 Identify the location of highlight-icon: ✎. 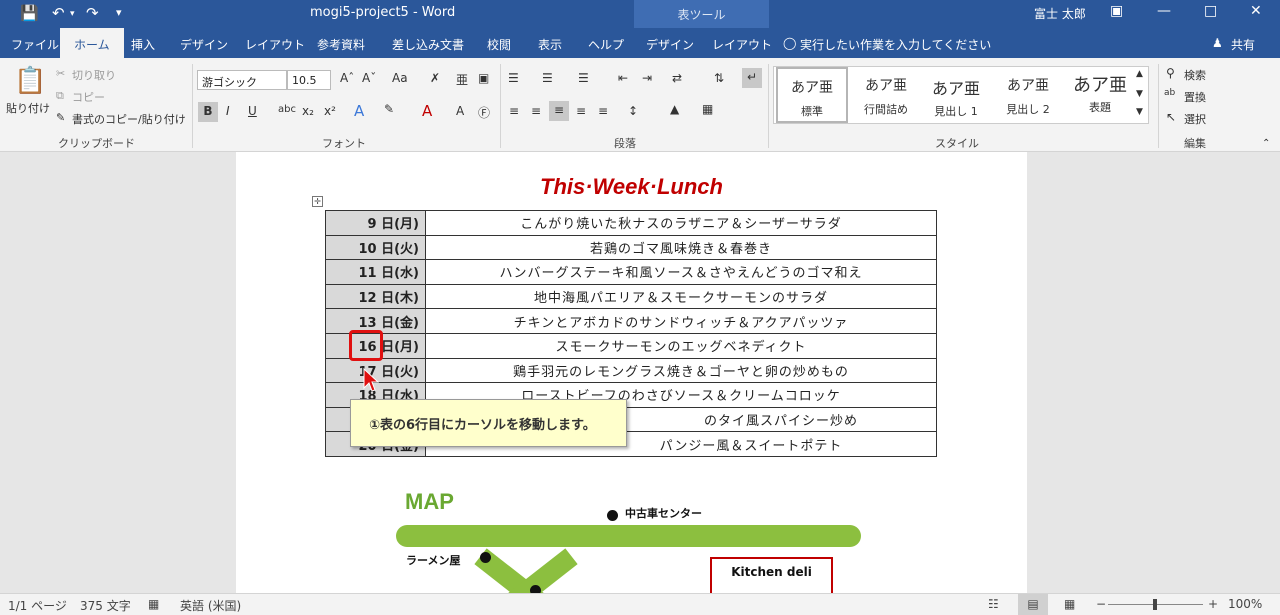
(389, 109).